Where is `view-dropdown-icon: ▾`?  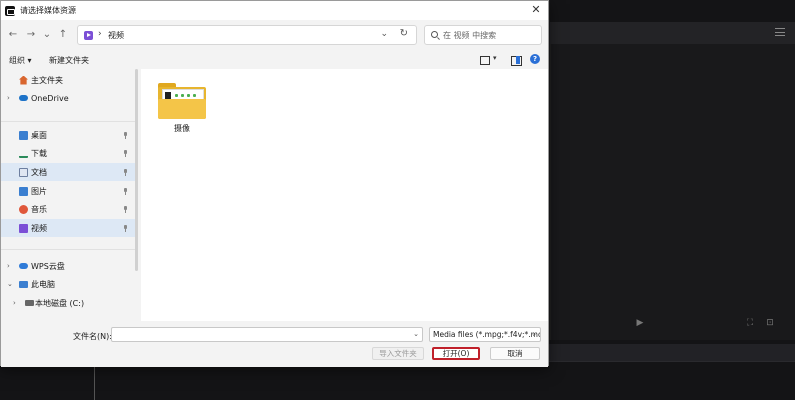
view-dropdown-icon: ▾ is located at coordinates (495, 58).